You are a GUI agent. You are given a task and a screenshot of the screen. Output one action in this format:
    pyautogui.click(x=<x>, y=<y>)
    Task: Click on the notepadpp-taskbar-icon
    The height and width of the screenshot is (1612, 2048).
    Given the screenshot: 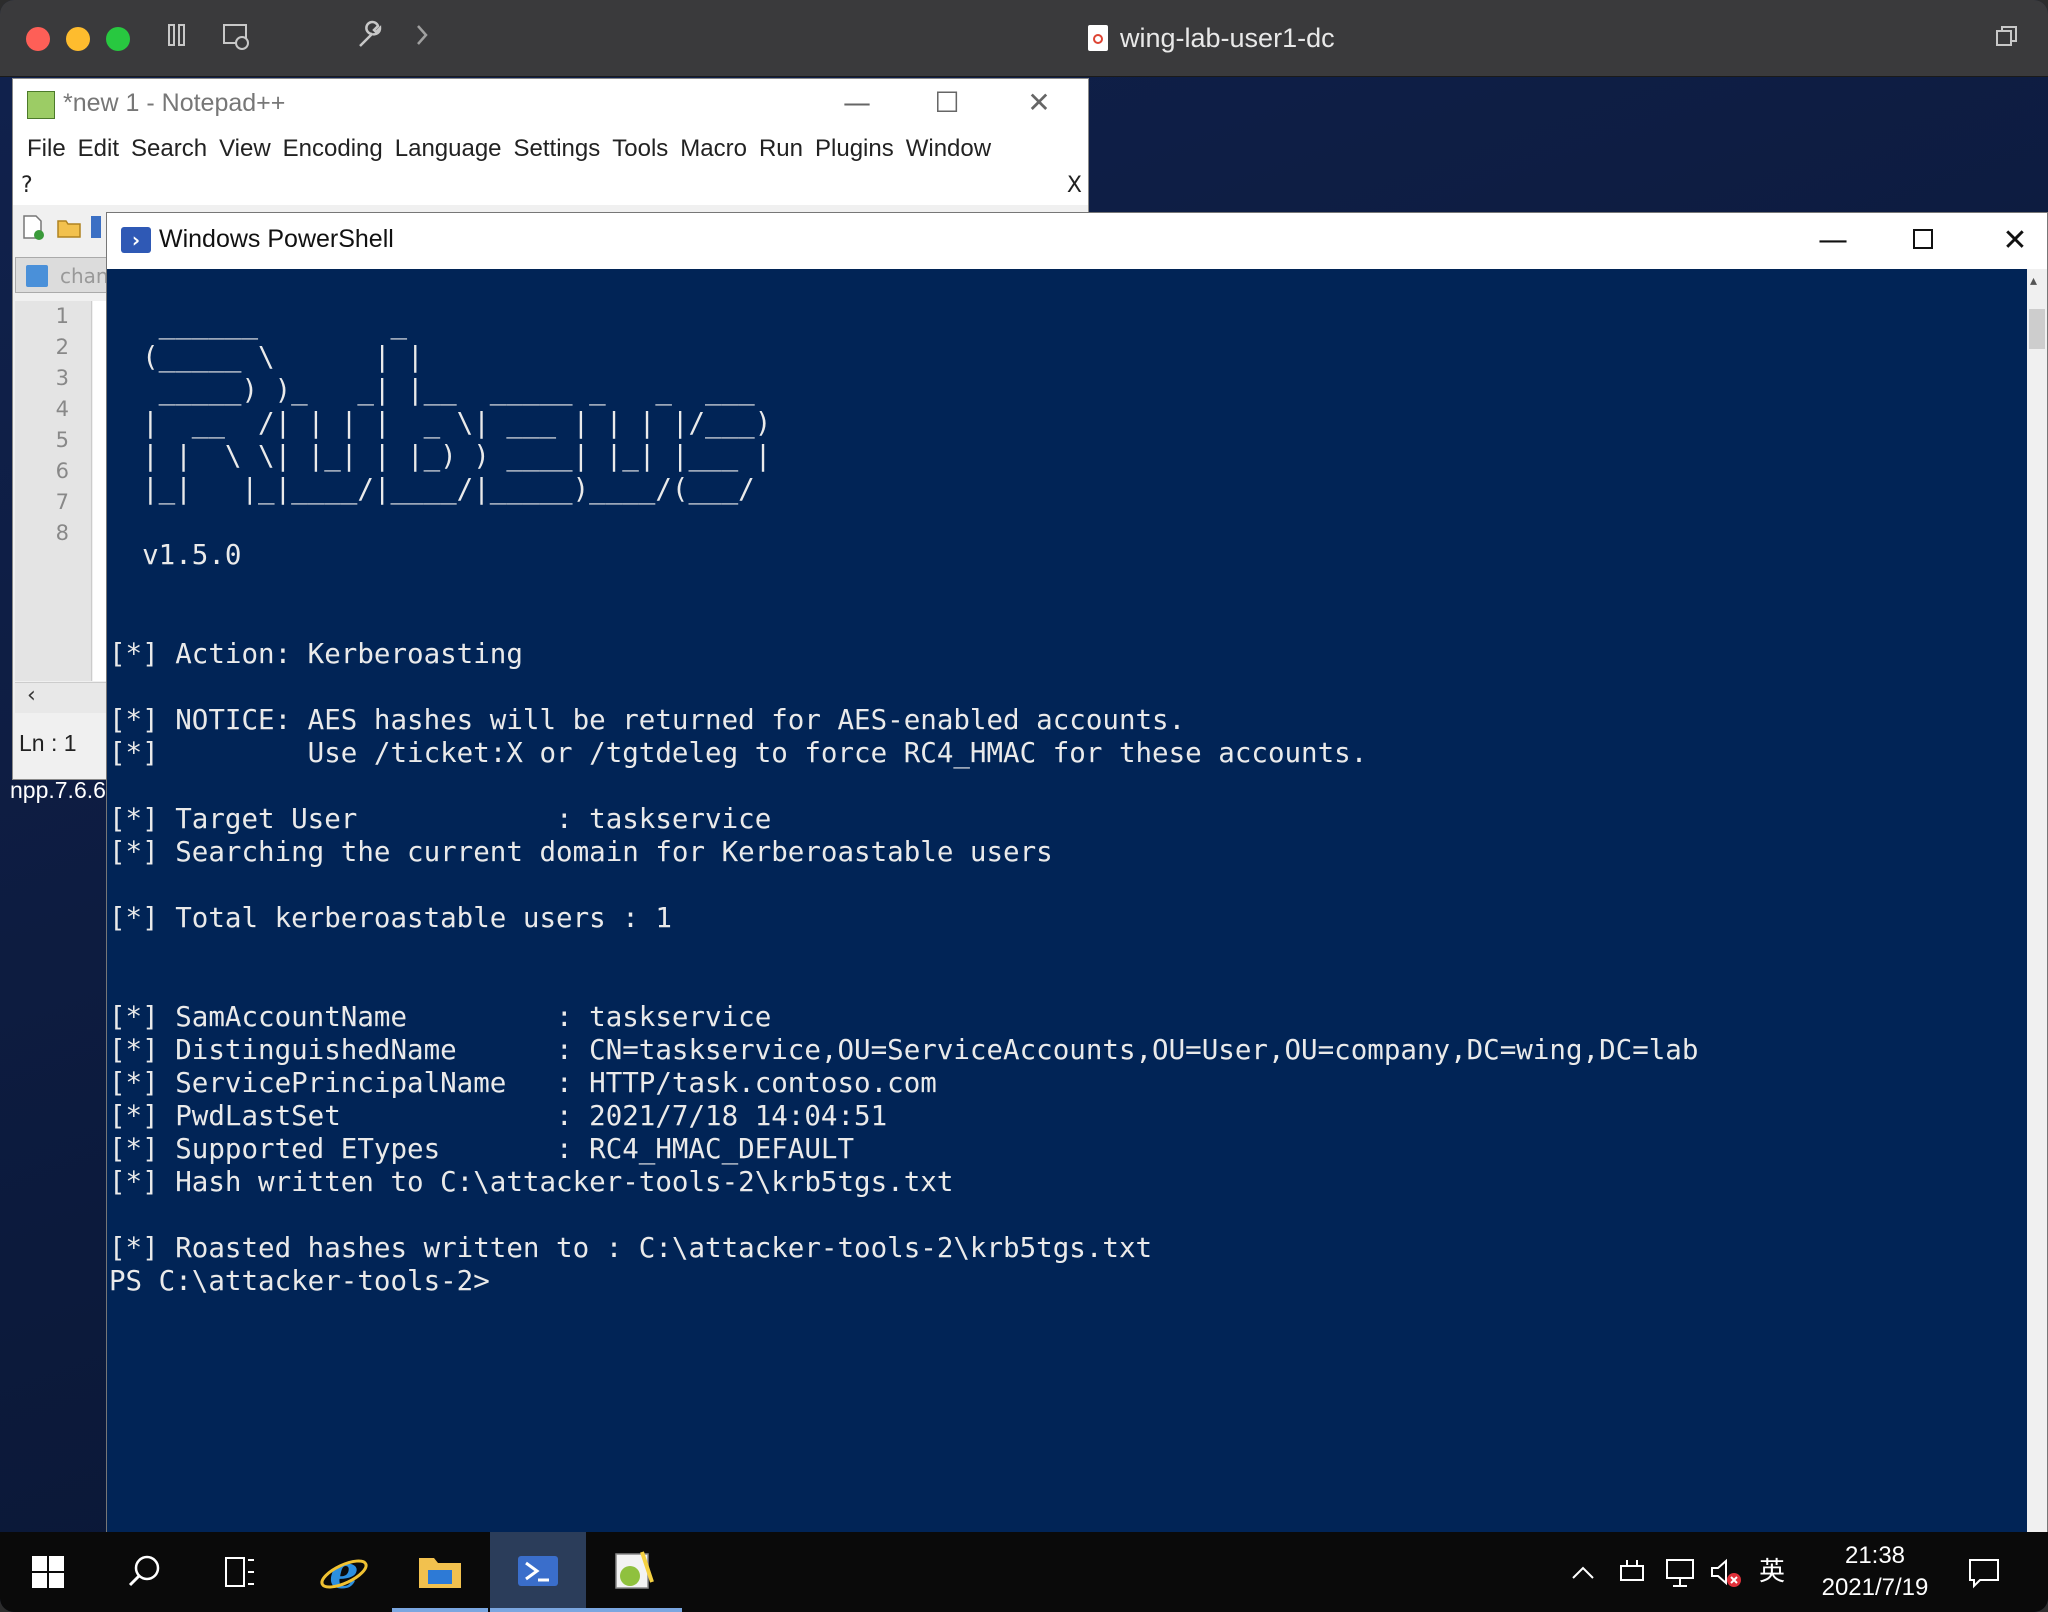 What is the action you would take?
    pyautogui.click(x=634, y=1572)
    